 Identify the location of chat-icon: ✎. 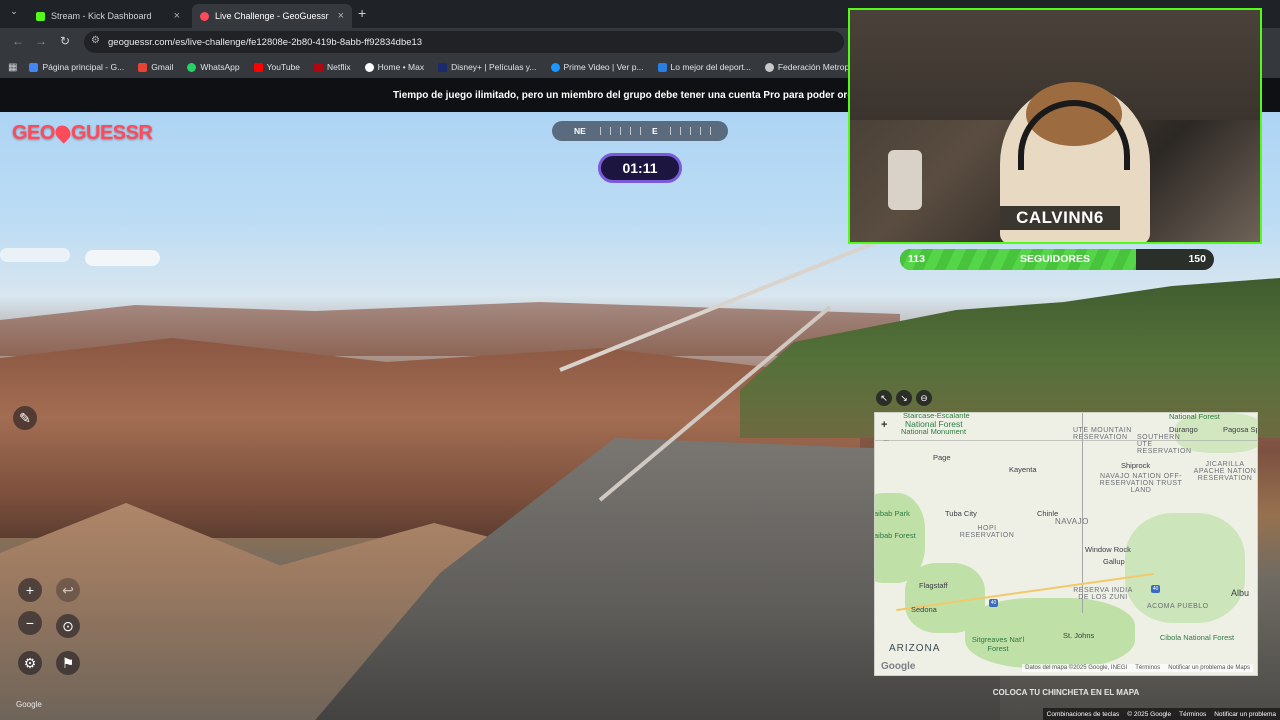
(25, 418).